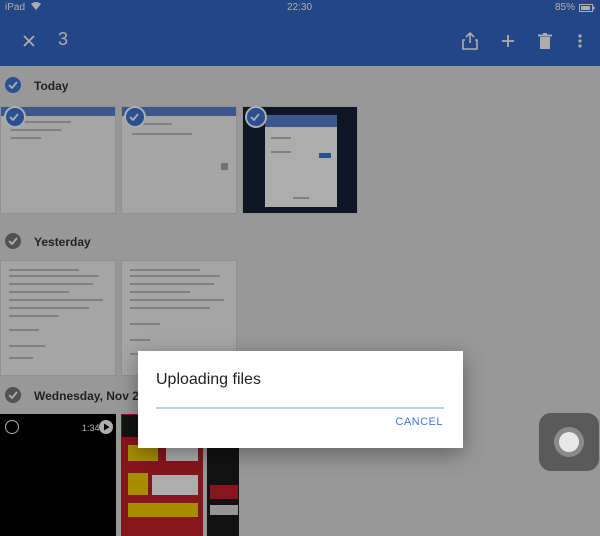 Image resolution: width=600 pixels, height=536 pixels. I want to click on assistive-touch-button, so click(569, 442).